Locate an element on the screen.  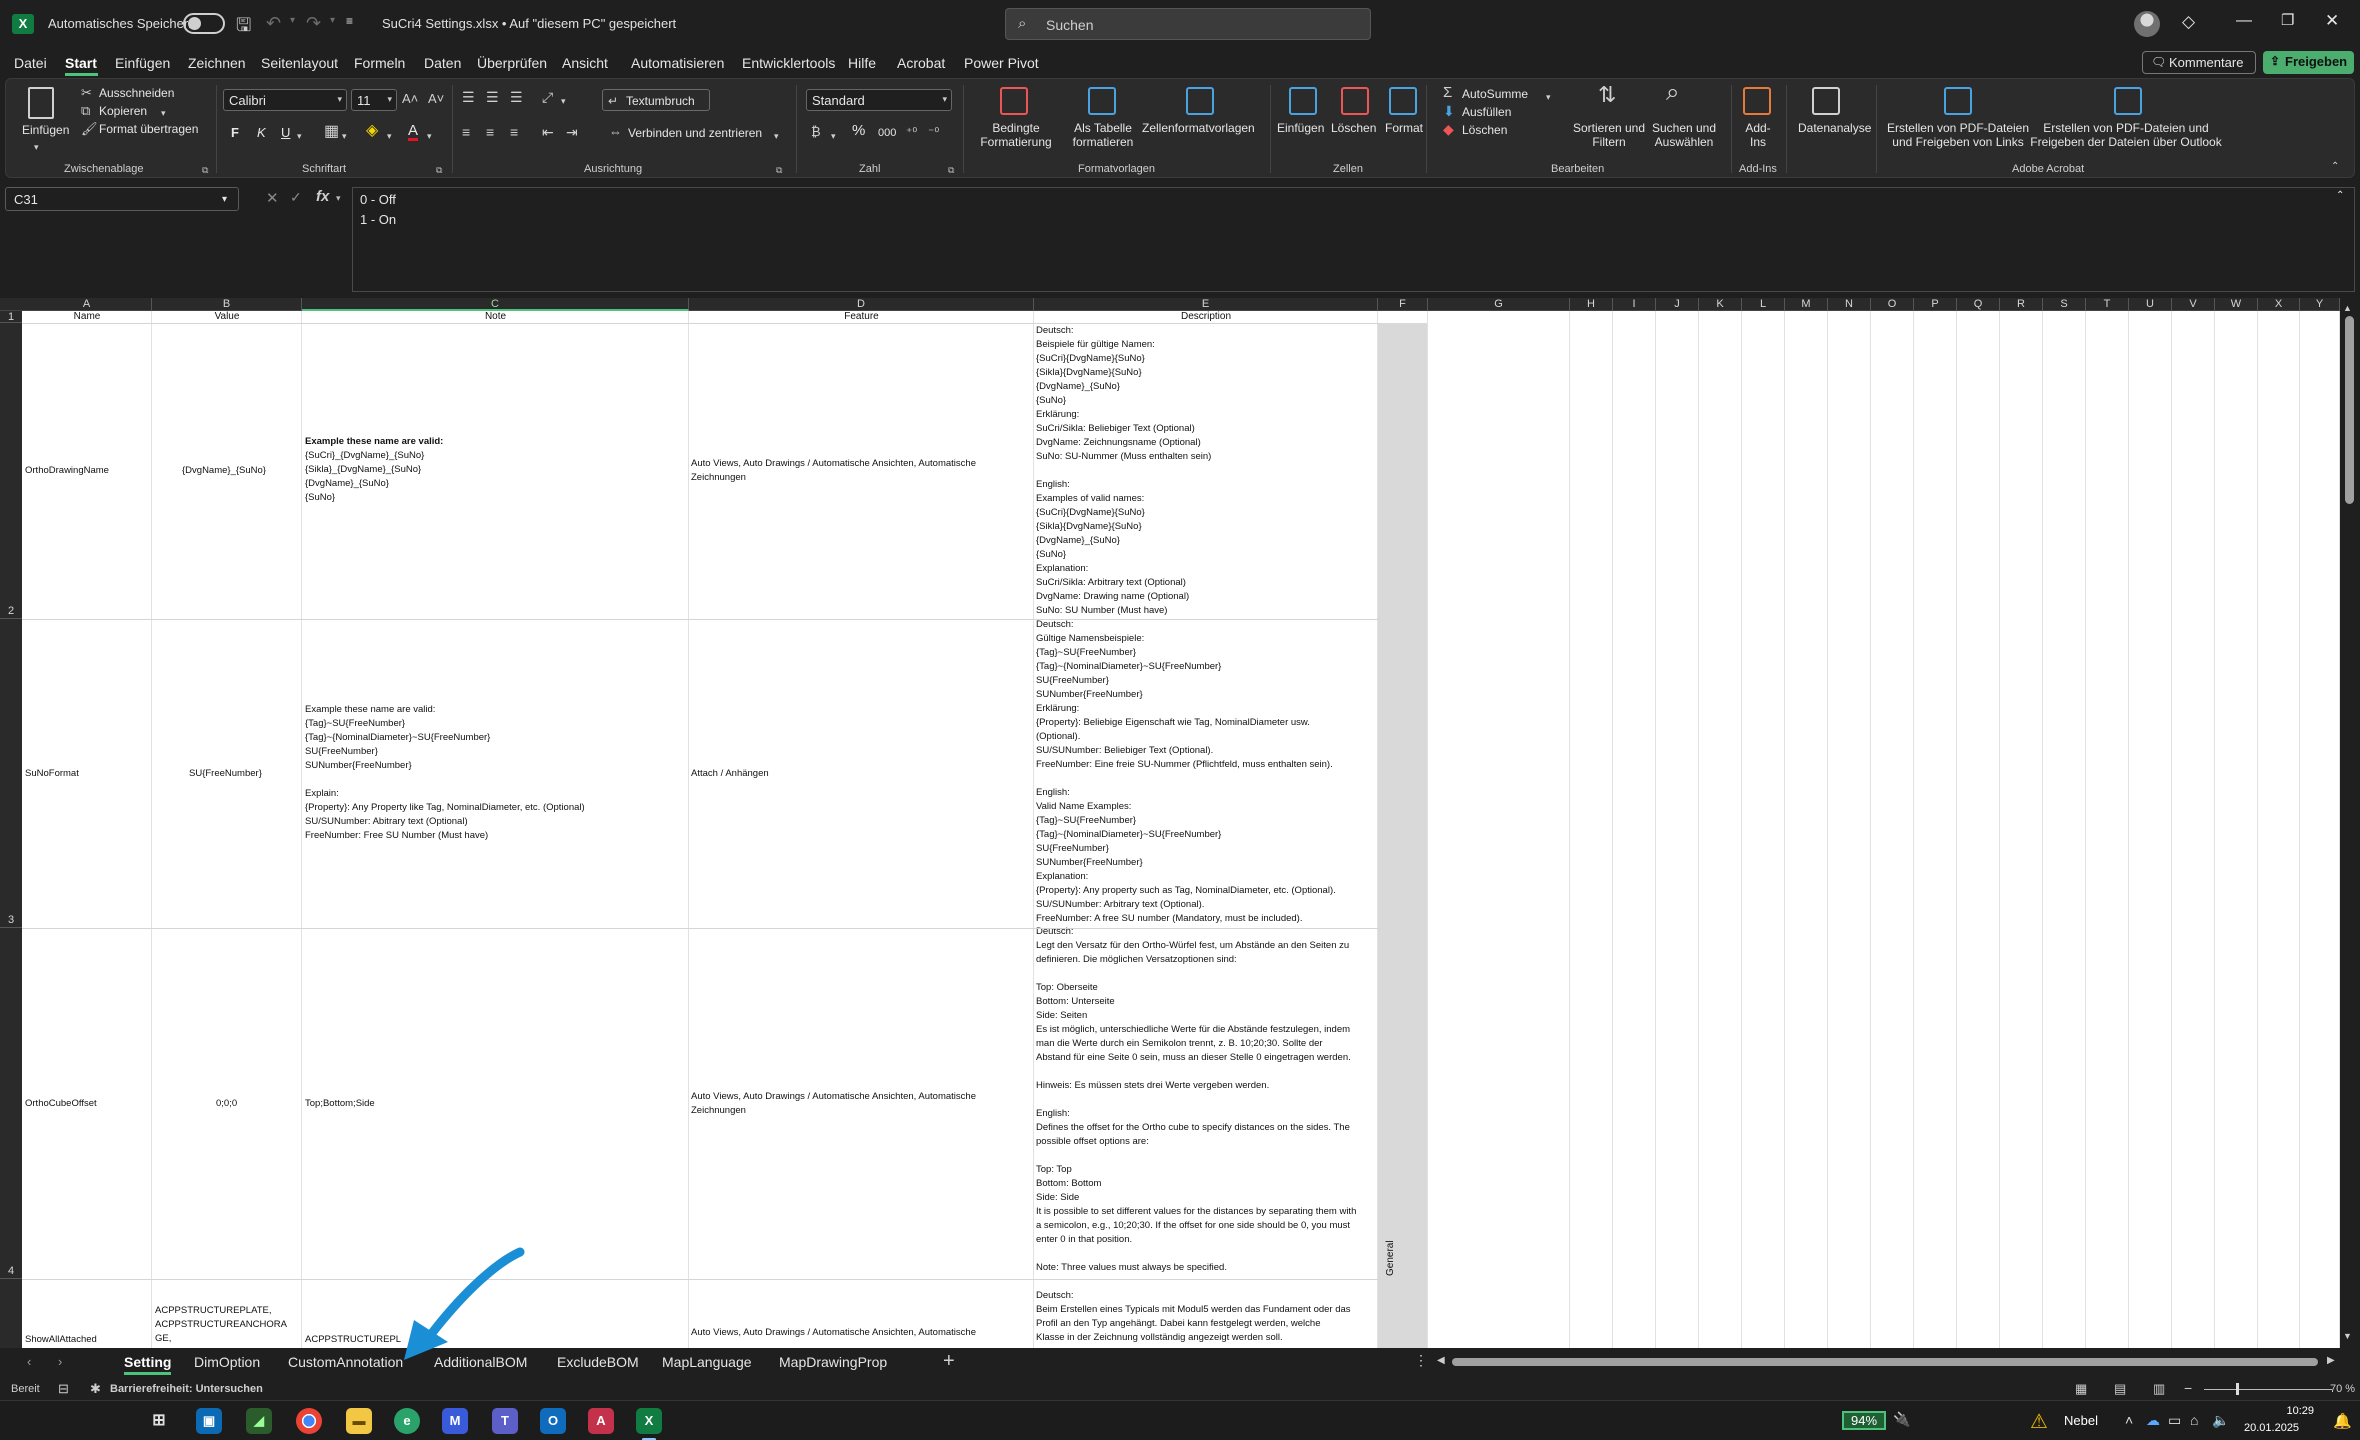
column-header-m: M is located at coordinates (1806, 304).